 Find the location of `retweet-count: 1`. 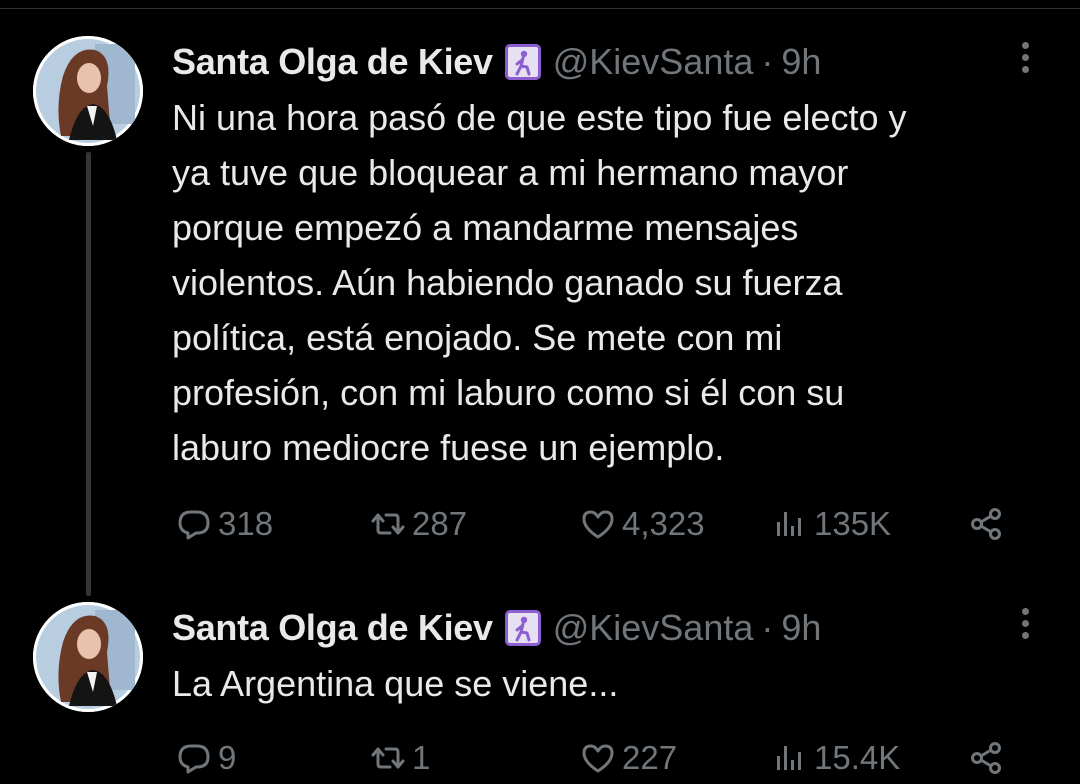

retweet-count: 1 is located at coordinates (421, 757).